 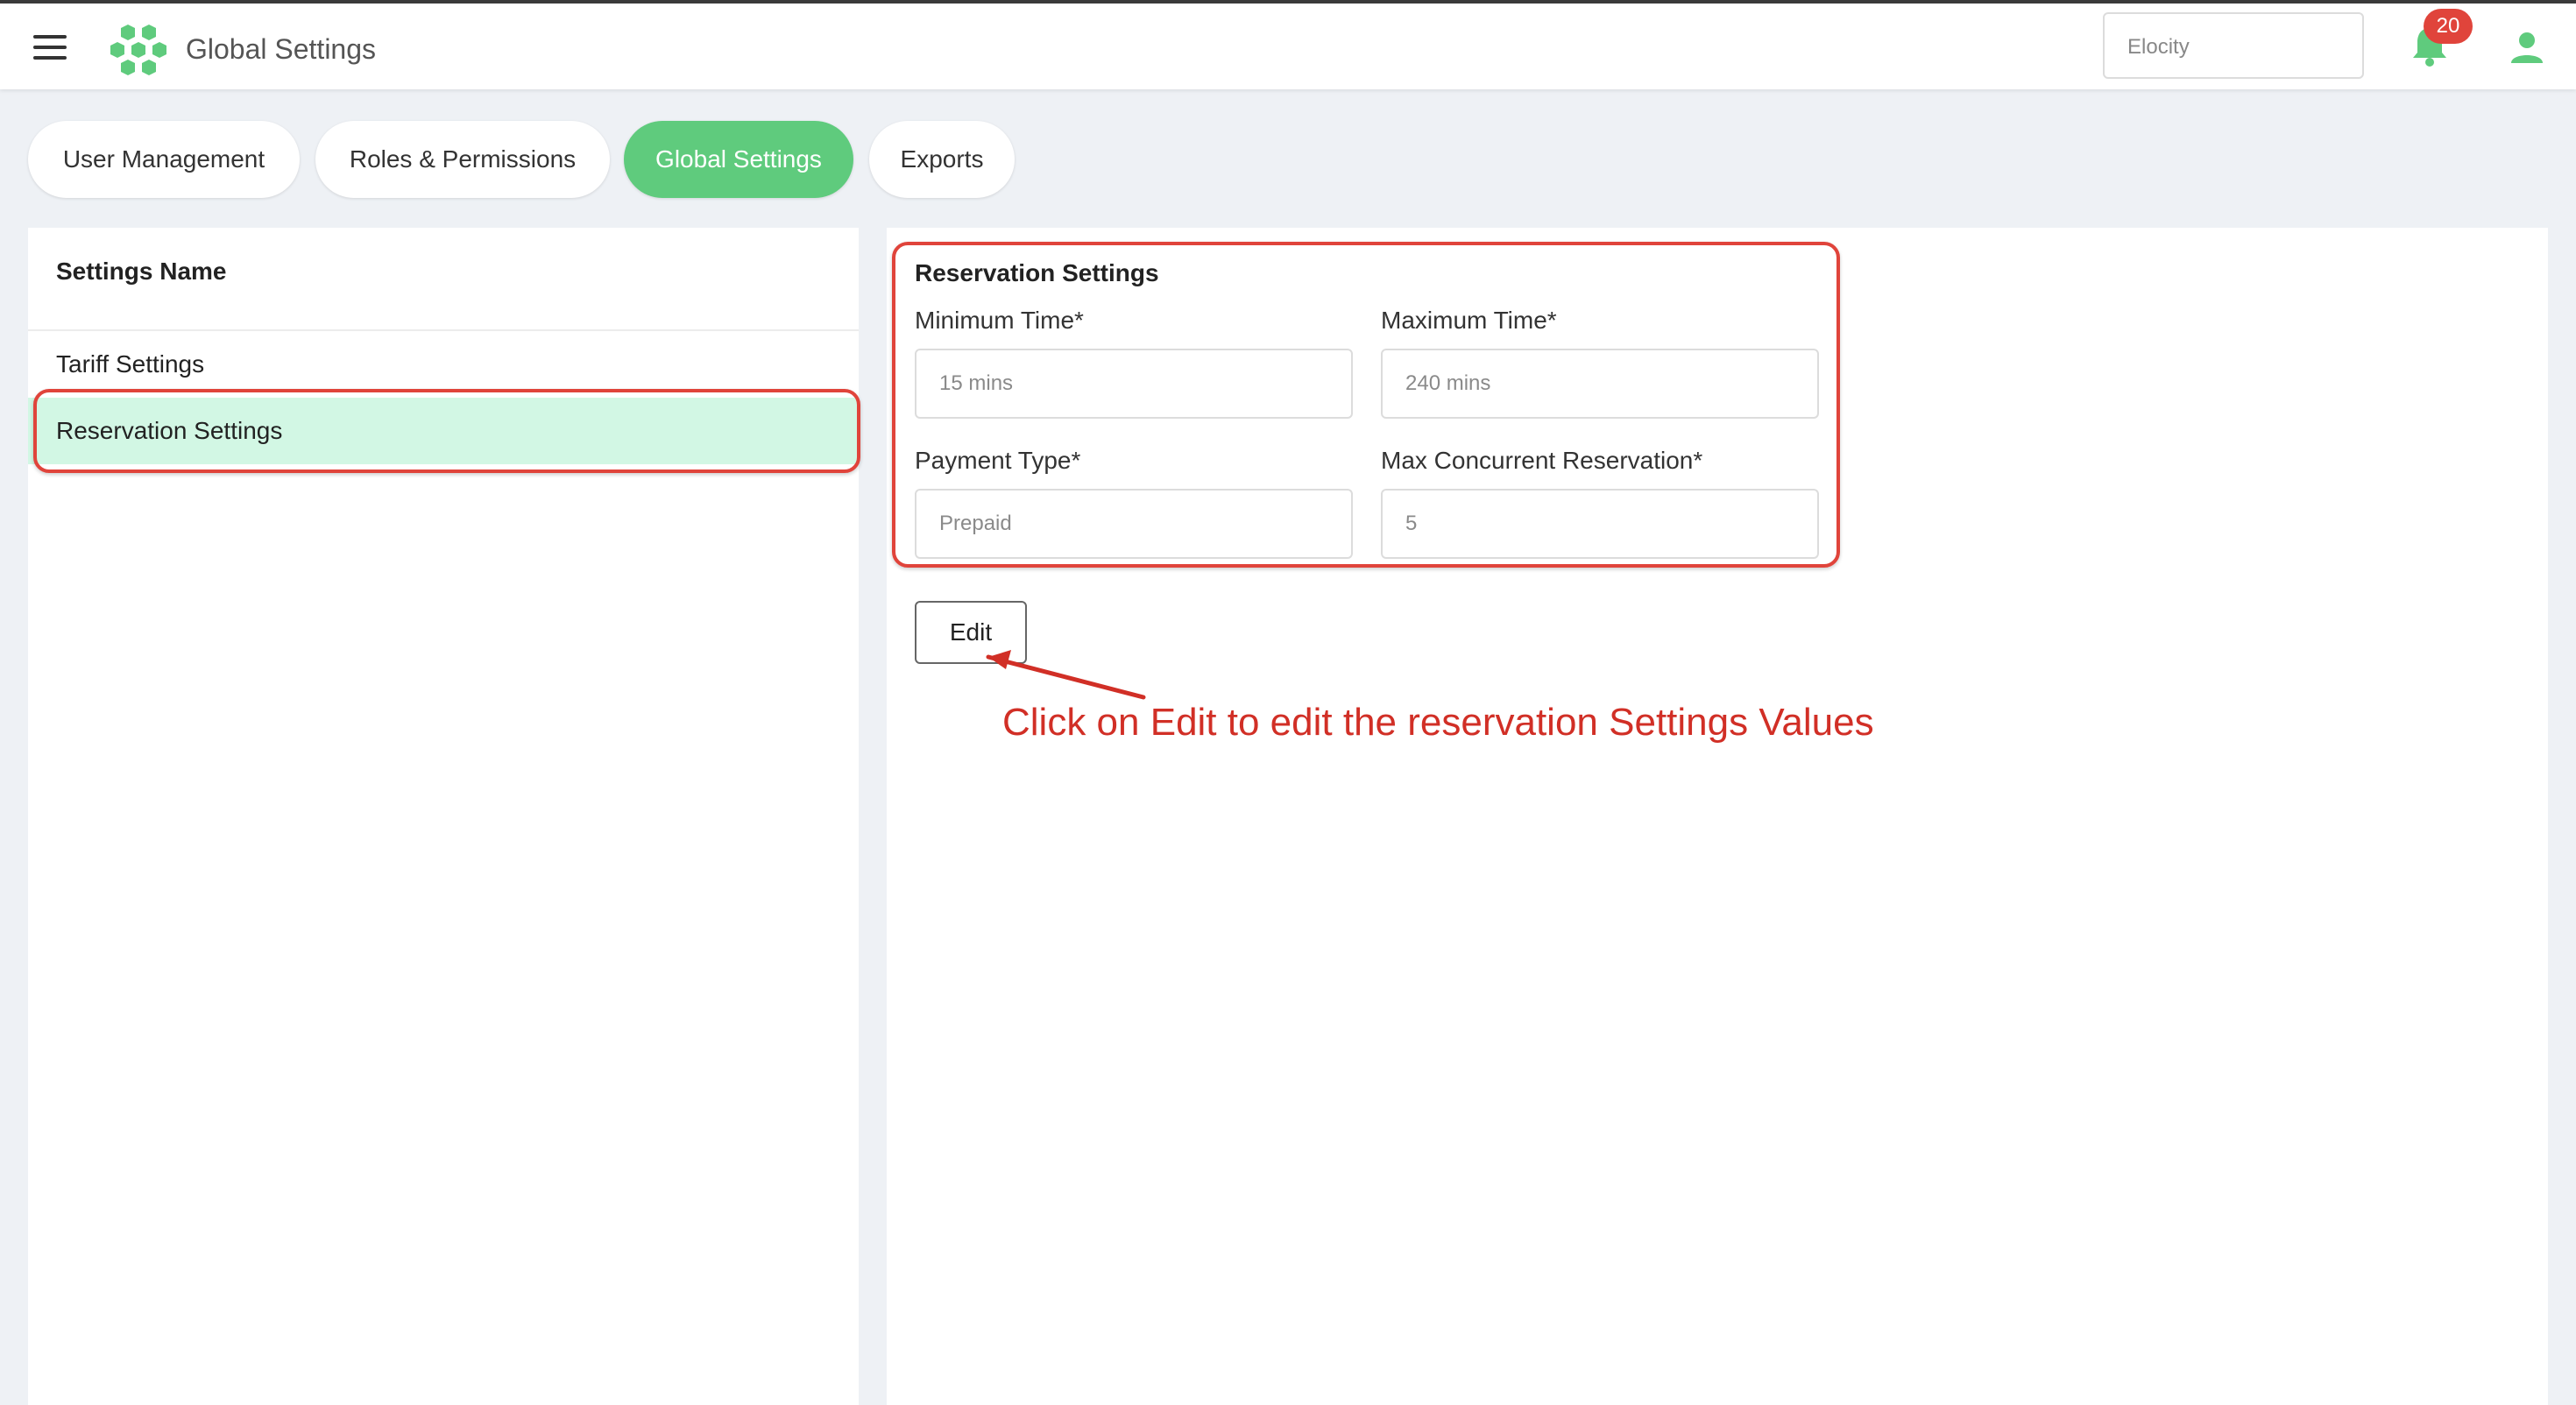 What do you see at coordinates (738, 159) in the screenshot?
I see `tab-global-settings: Global Settings` at bounding box center [738, 159].